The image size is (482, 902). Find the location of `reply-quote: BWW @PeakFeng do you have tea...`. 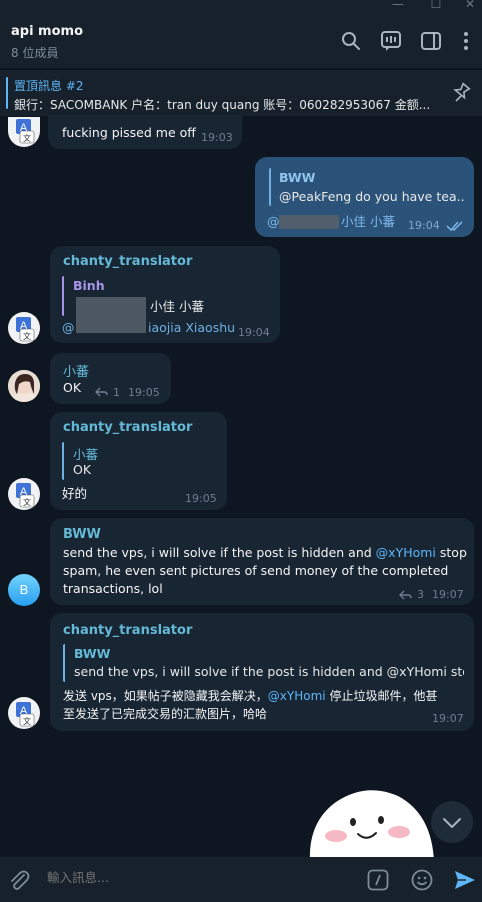

reply-quote: BWW @PeakFeng do you have tea... is located at coordinates (367, 187).